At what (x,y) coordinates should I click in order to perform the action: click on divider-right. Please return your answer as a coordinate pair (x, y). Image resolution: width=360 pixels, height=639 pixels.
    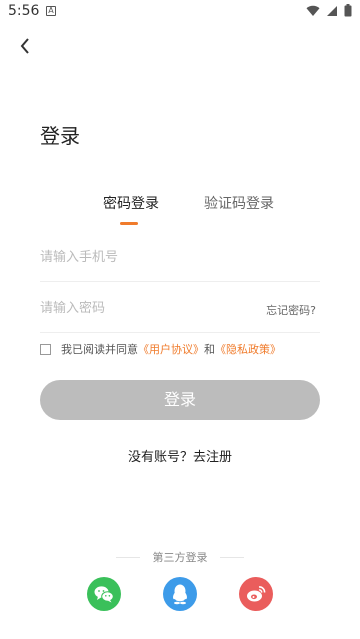
    Looking at the image, I should click on (232, 557).